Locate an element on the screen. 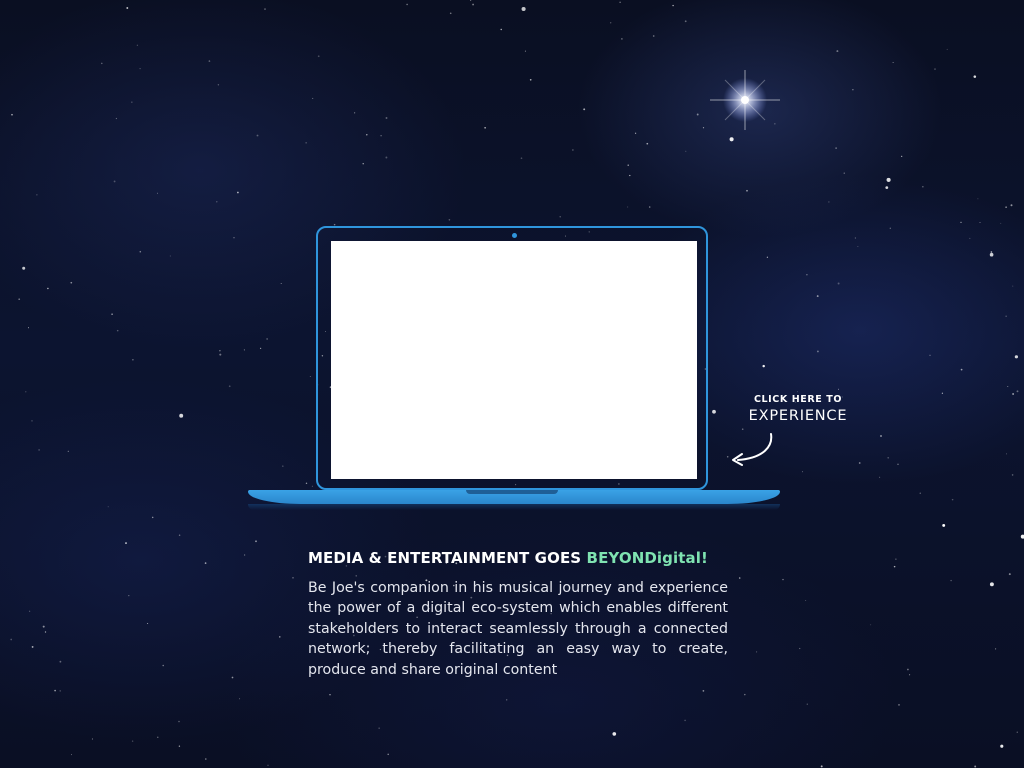 This screenshot has width=1024, height=768. headline-prefix: MEDIA & ENTERTAINMENT GOES is located at coordinates (447, 558).